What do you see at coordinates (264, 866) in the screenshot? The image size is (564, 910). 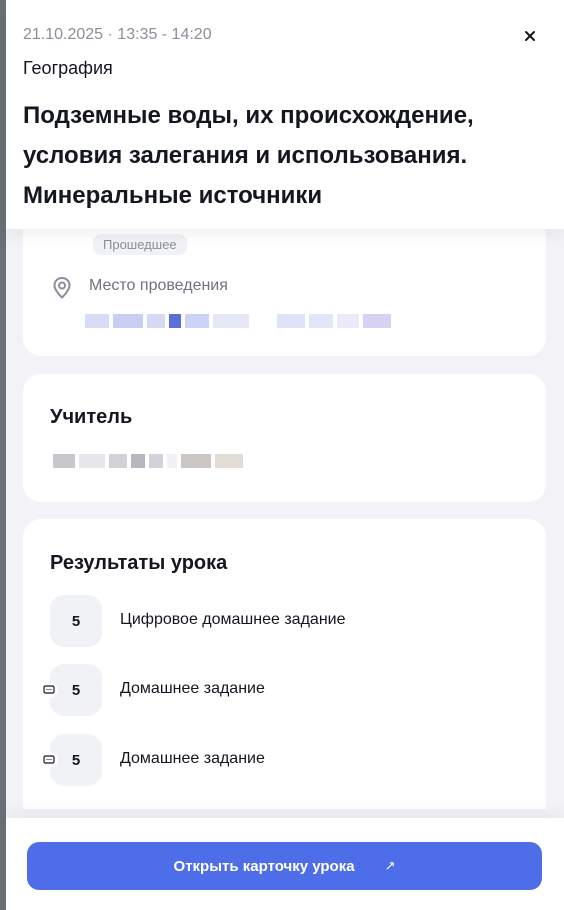 I see `open-lesson-card-label: Открыть карточку урока` at bounding box center [264, 866].